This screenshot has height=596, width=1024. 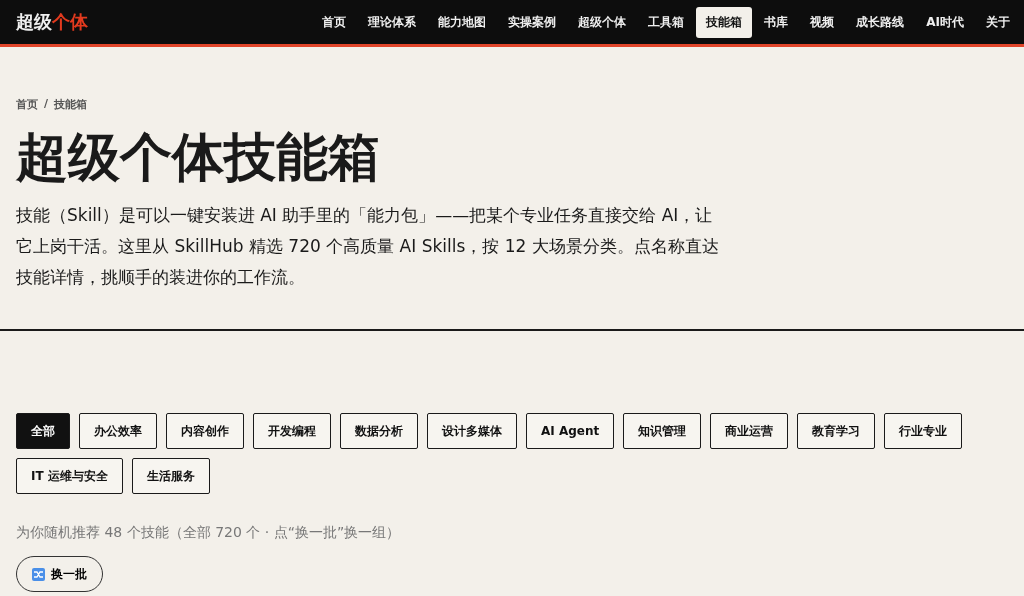 What do you see at coordinates (662, 431) in the screenshot?
I see `category-filter: 知识管理` at bounding box center [662, 431].